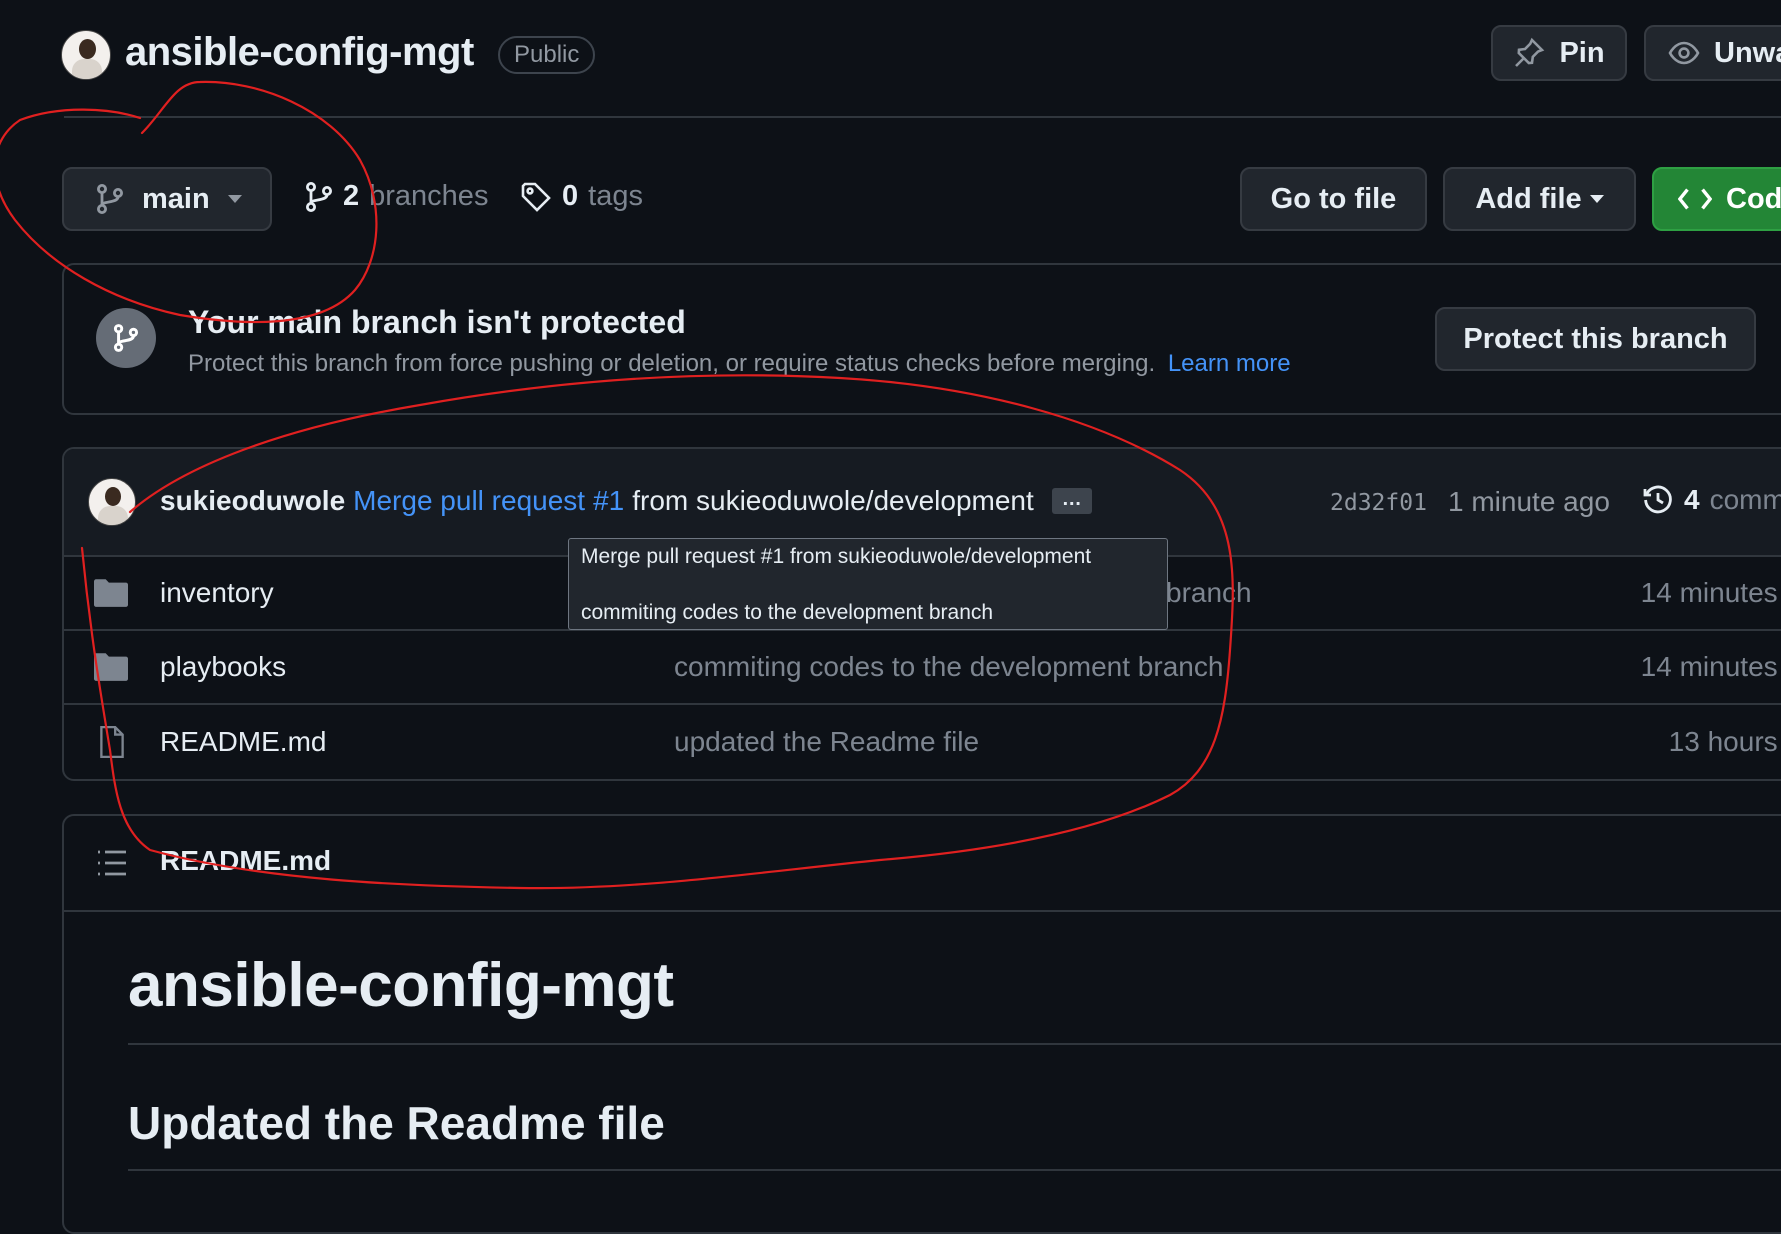 The image size is (1781, 1234). Describe the element at coordinates (396, 1123) in the screenshot. I see `readme-h2: Updated the Readme file` at that location.